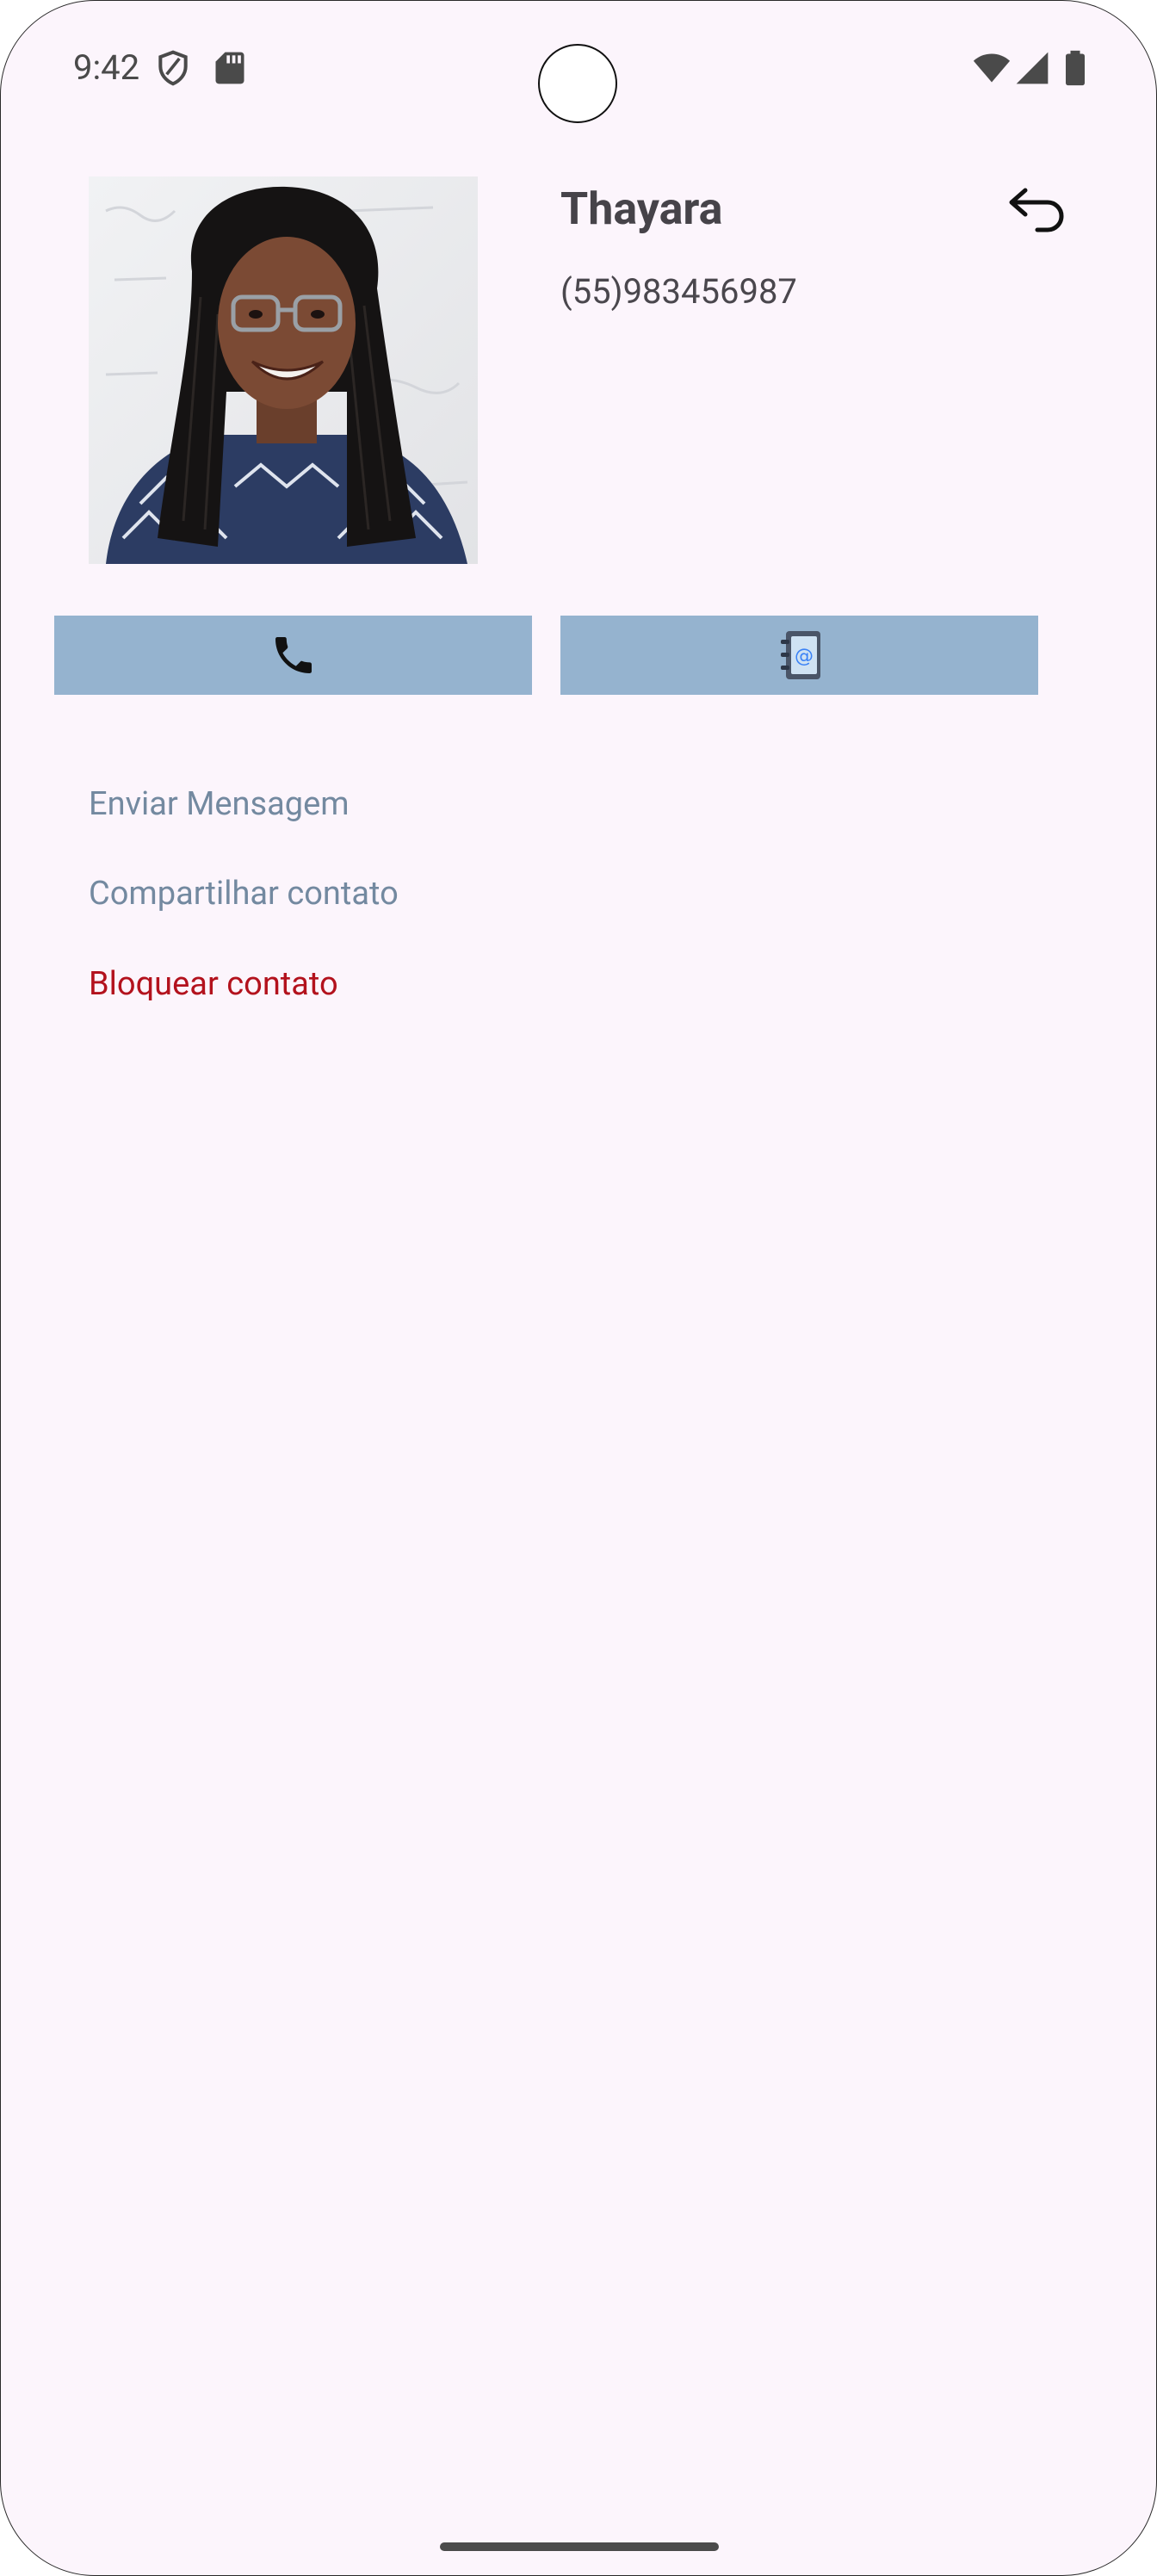  Describe the element at coordinates (244, 894) in the screenshot. I see `share-contact-option: Compartilhar contato` at that location.